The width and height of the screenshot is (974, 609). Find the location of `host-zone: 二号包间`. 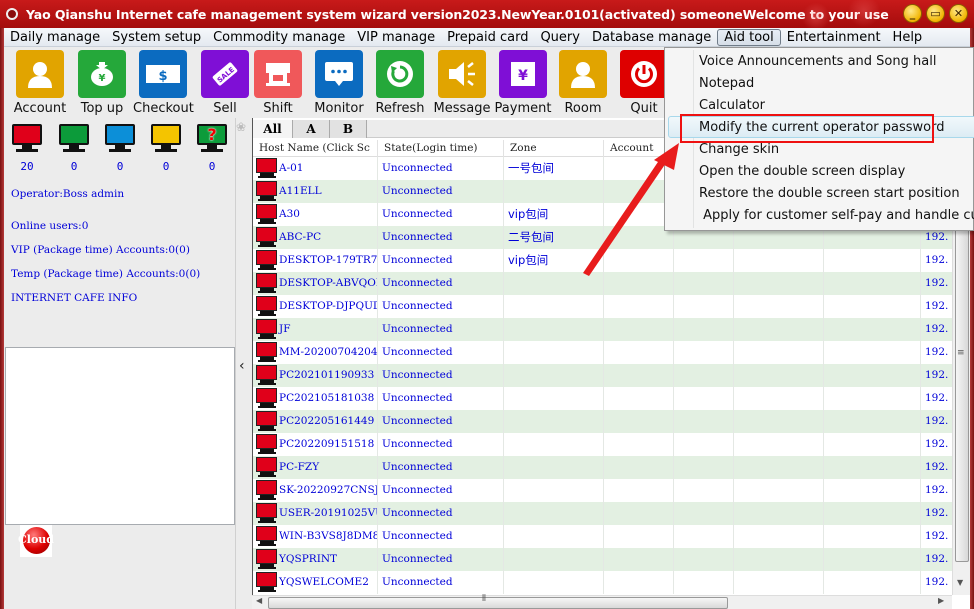

host-zone: 二号包间 is located at coordinates (554, 237).